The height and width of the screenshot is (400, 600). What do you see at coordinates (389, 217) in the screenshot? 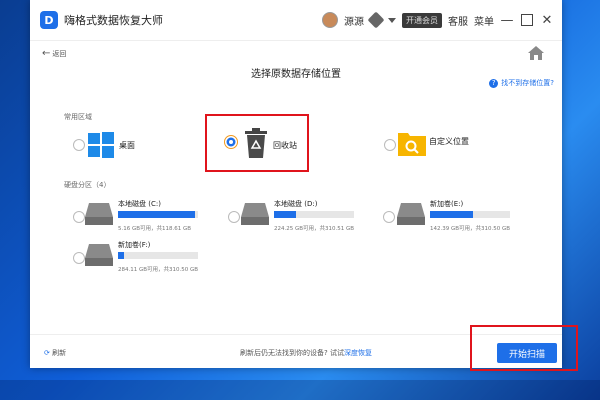
I see `disk-e-radio` at bounding box center [389, 217].